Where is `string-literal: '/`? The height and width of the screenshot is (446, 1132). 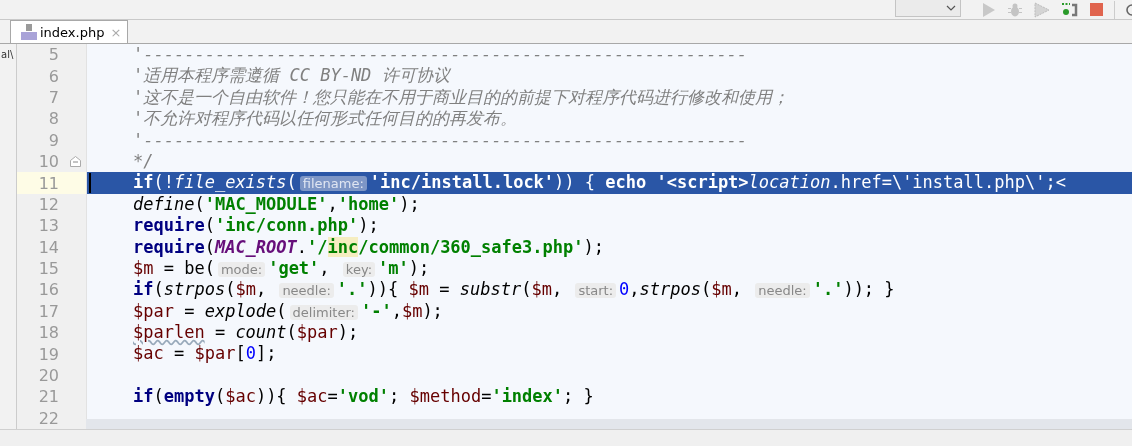
string-literal: '/ is located at coordinates (317, 246).